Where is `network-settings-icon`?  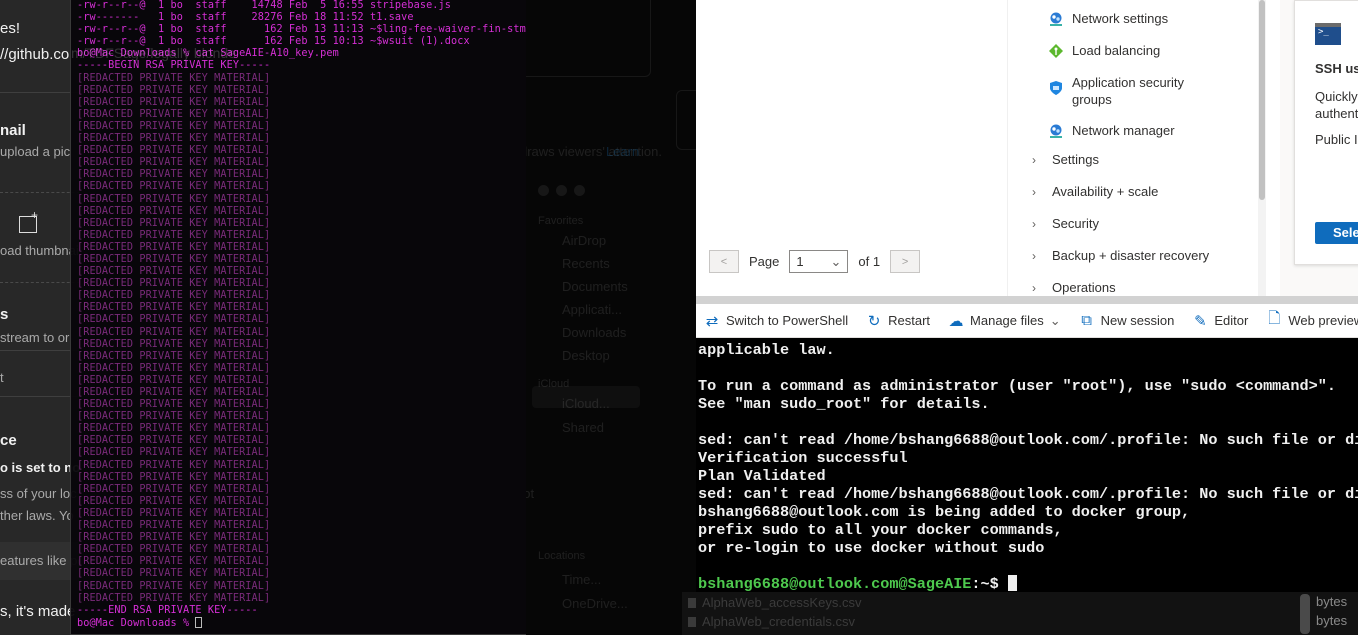 network-settings-icon is located at coordinates (1056, 19).